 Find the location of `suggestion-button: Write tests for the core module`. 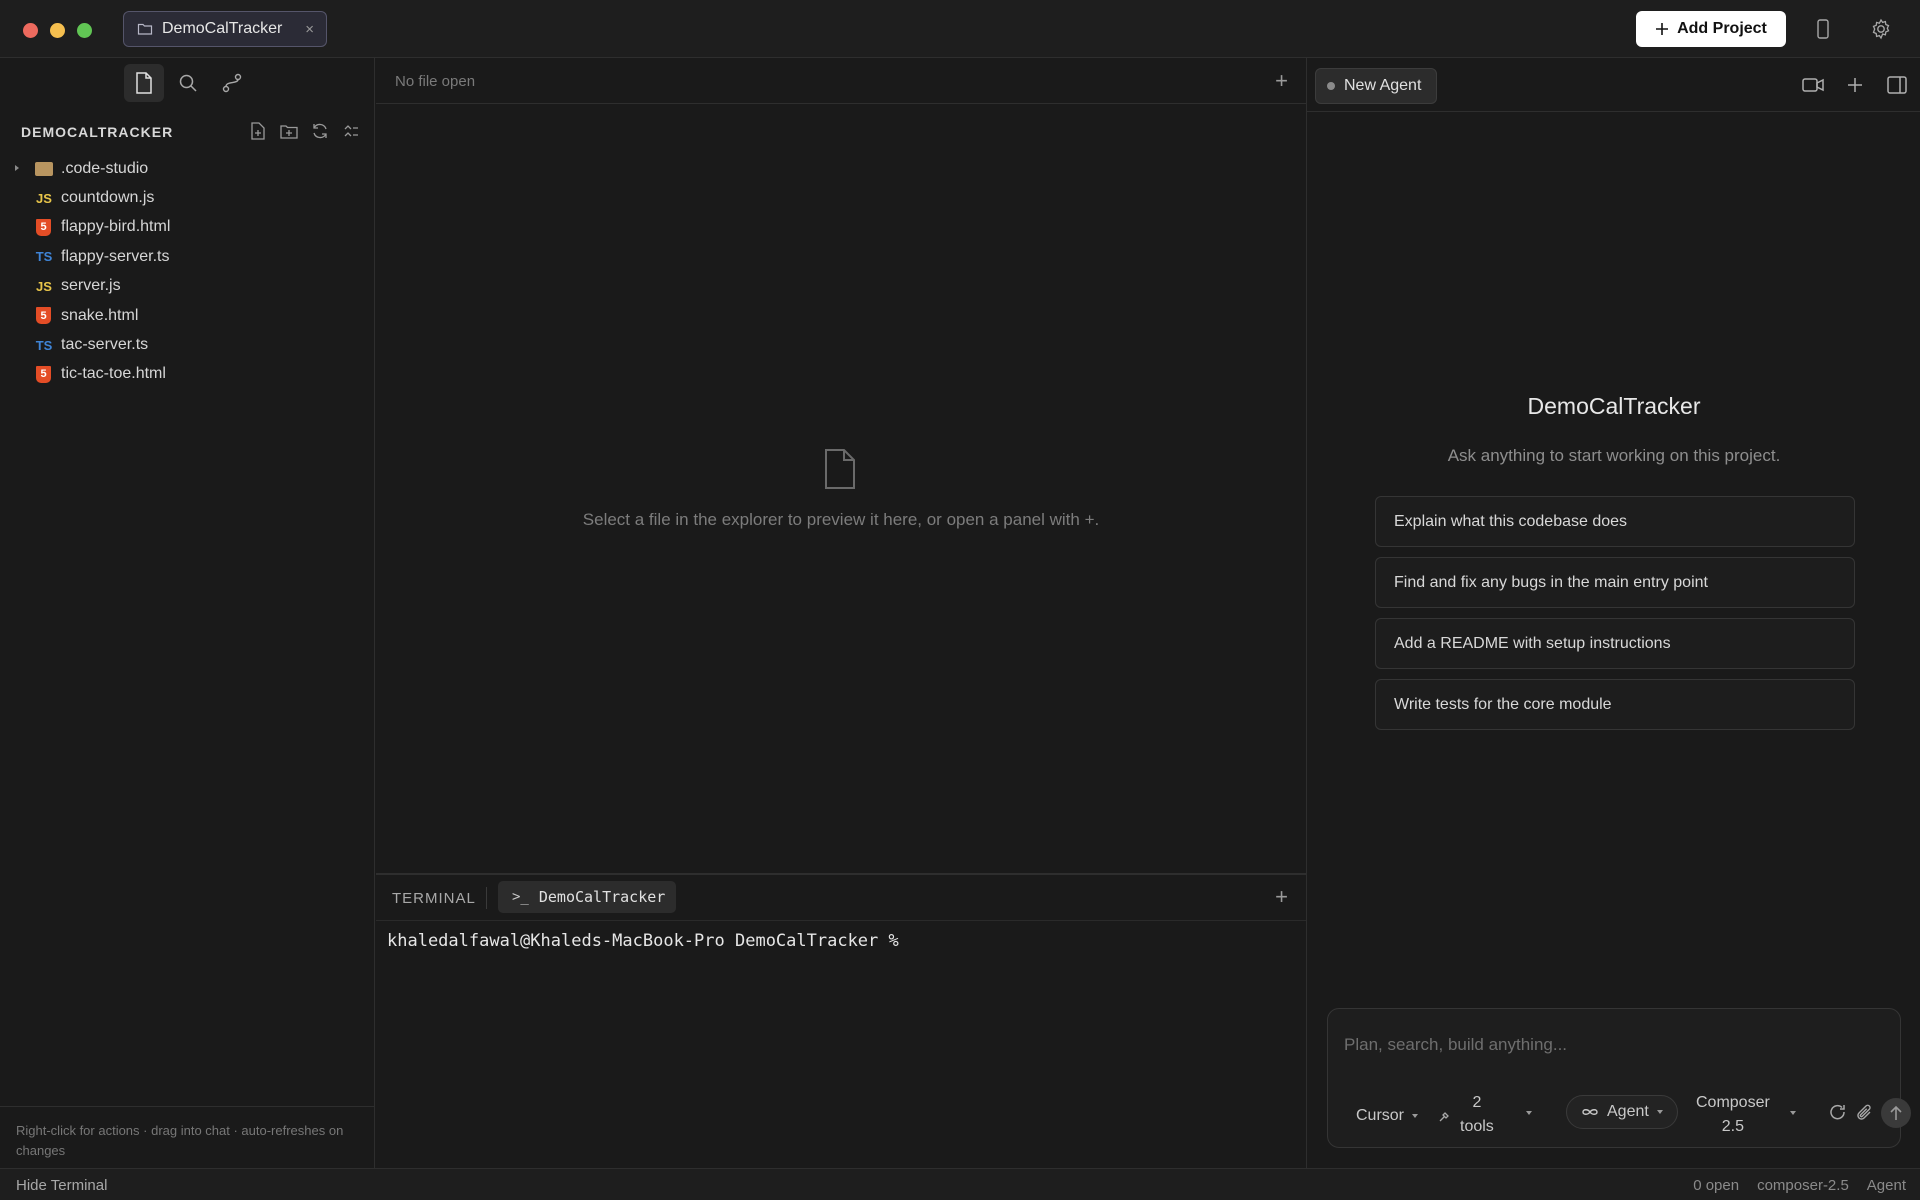

suggestion-button: Write tests for the core module is located at coordinates (1615, 704).